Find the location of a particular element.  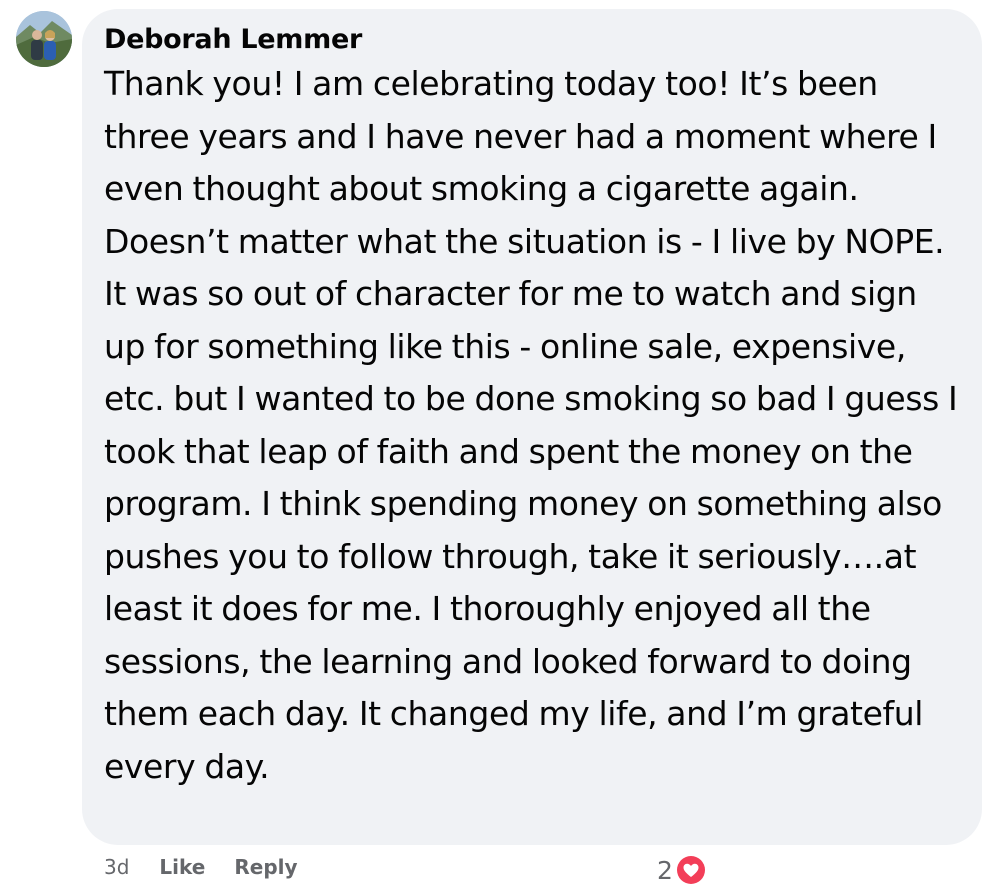

like-button: Like is located at coordinates (182, 867).